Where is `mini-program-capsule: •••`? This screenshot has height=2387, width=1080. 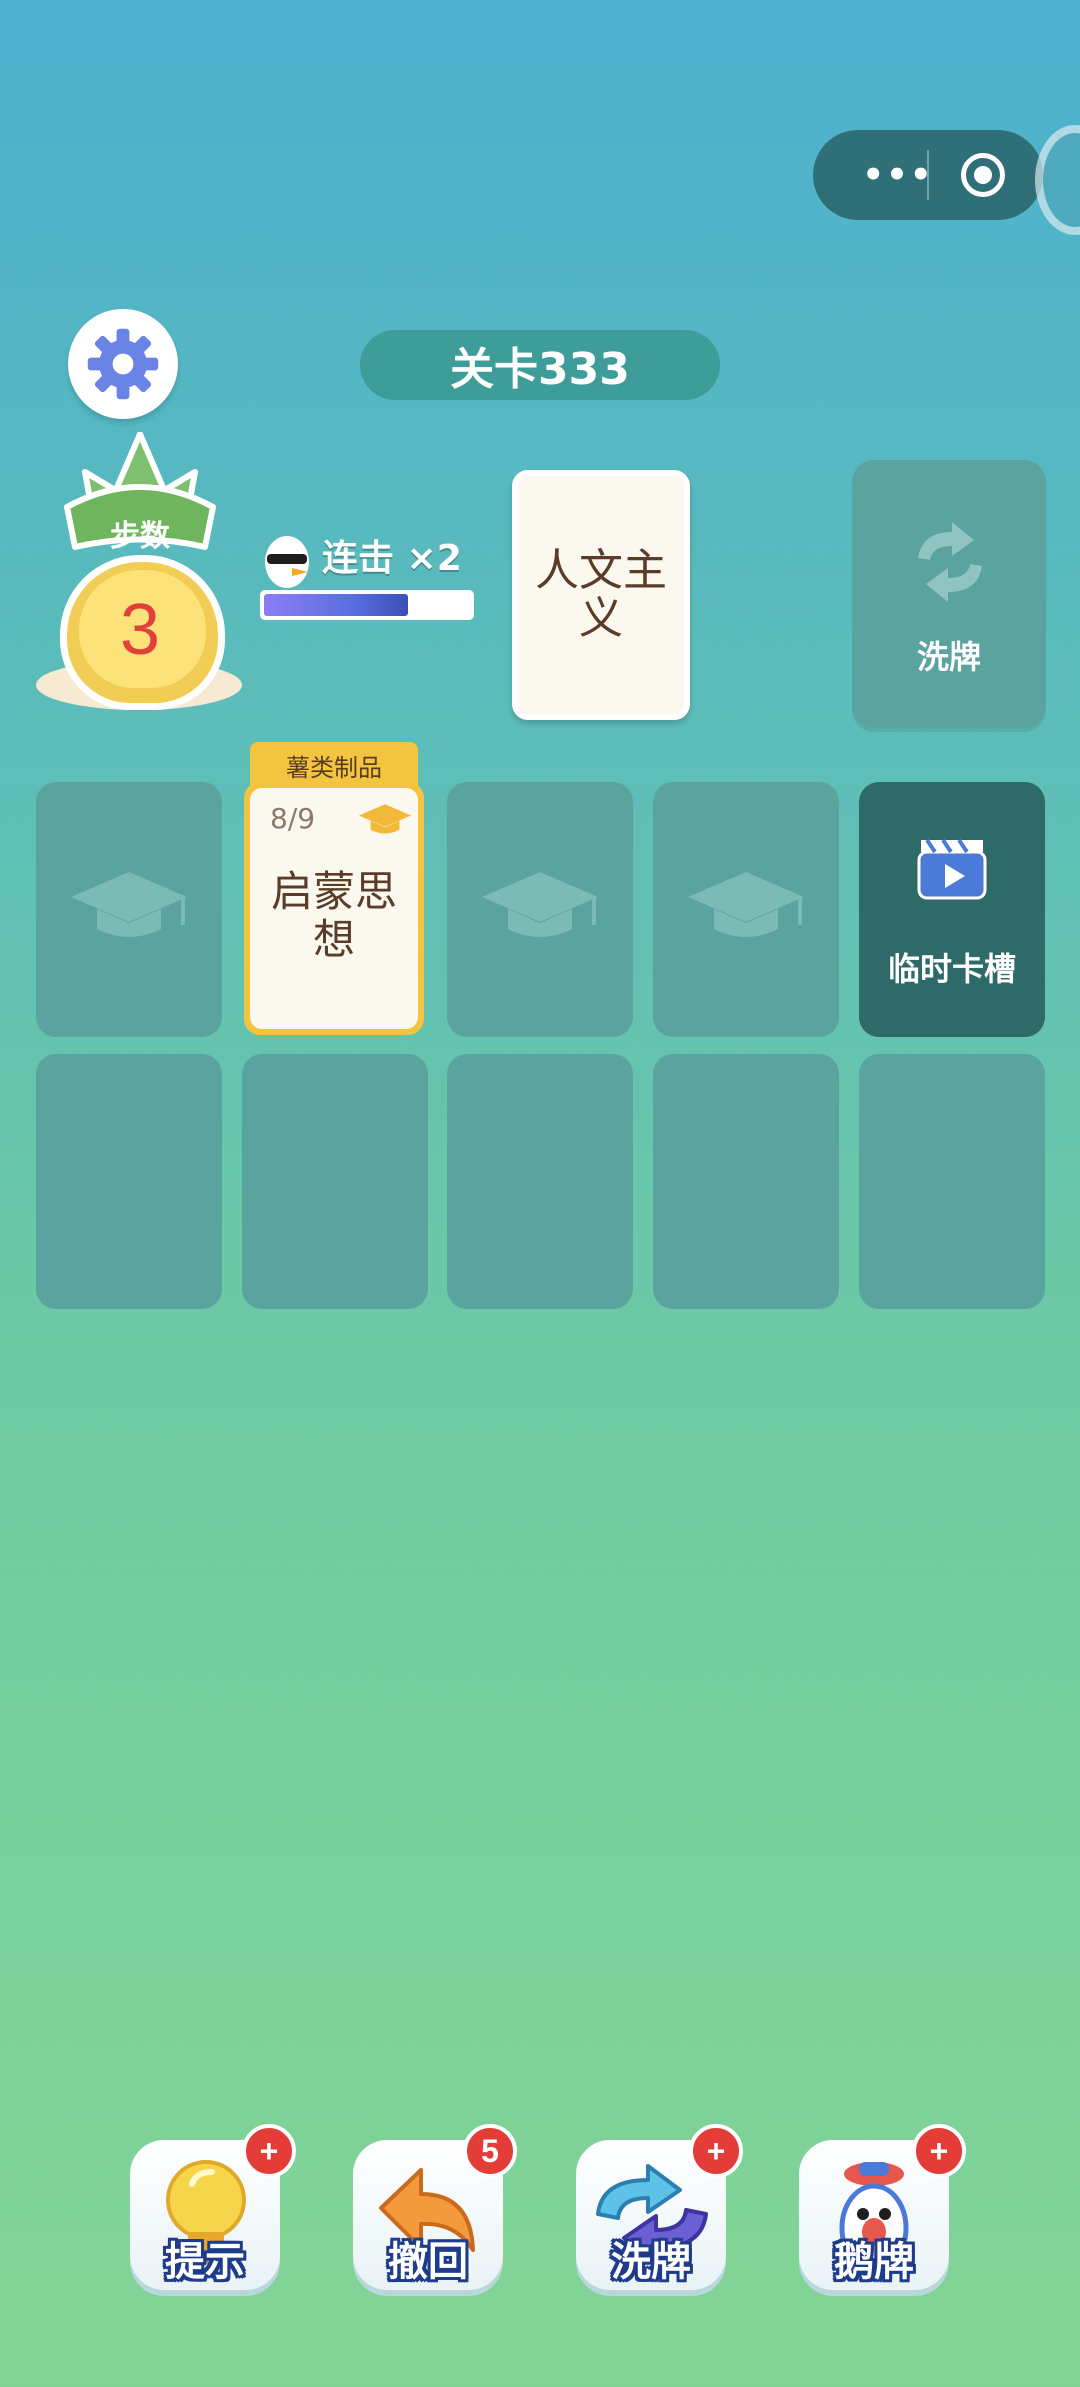 mini-program-capsule: ••• is located at coordinates (928, 175).